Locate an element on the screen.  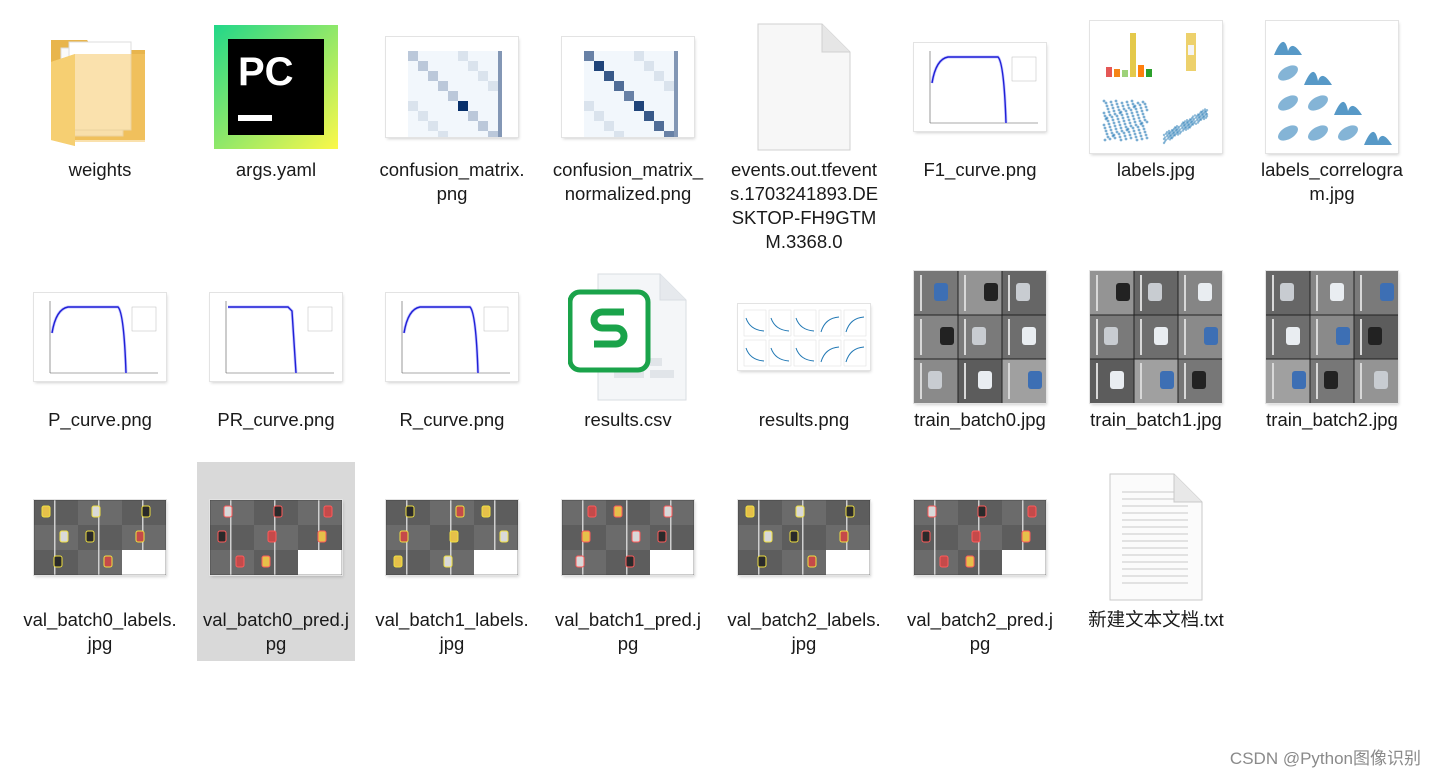
file-name: labels_correlogram.jpg is located at coordinates (1332, 181).